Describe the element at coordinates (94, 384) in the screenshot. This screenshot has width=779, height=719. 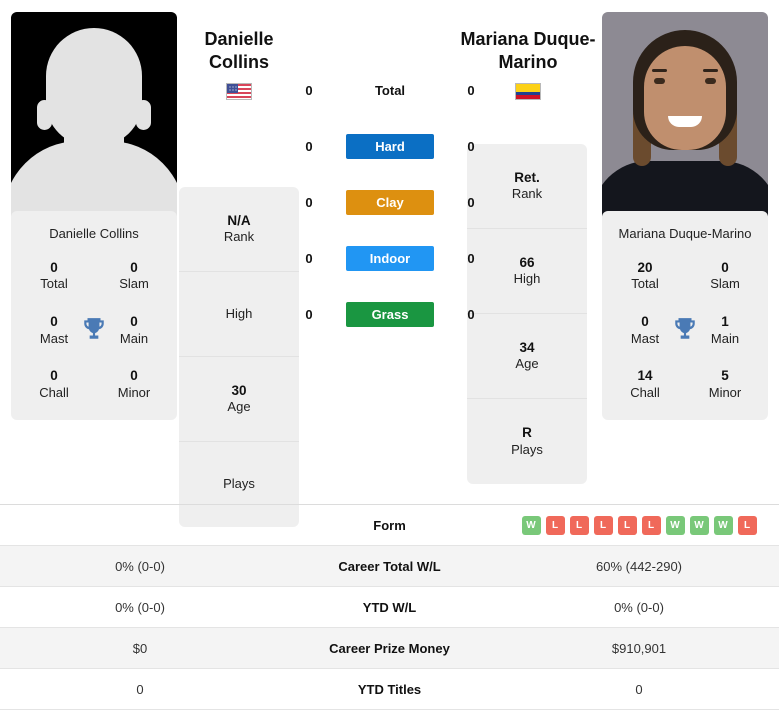
I see `left-titles-row-3: 0 Chall 0 Minor` at that location.